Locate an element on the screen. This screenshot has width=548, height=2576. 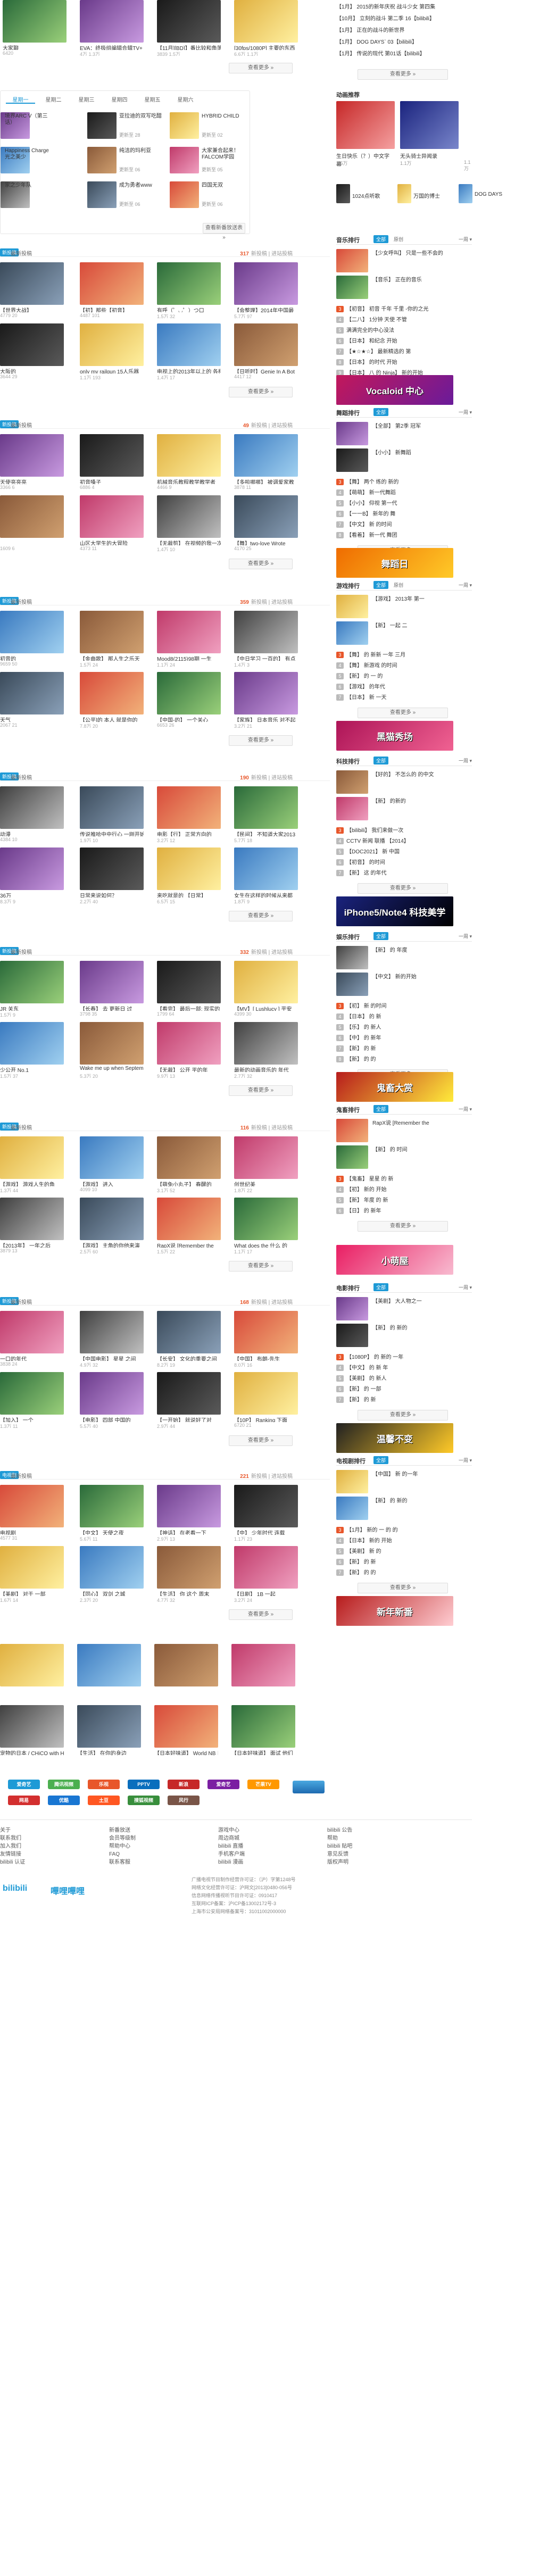
rank-item-title: 【萌萌】 新一代舞蹈 is located at coordinates (371, 493).